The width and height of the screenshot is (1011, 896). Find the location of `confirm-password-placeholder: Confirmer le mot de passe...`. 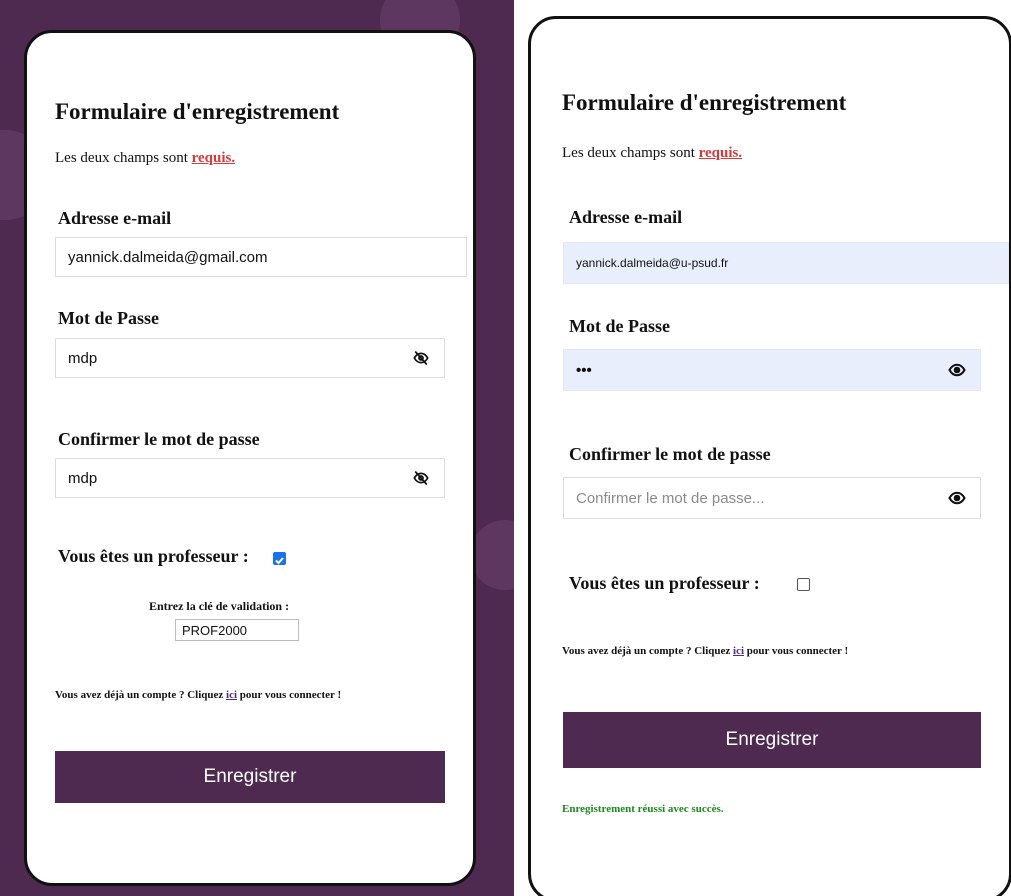

confirm-password-placeholder: Confirmer le mot de passe... is located at coordinates (670, 498).